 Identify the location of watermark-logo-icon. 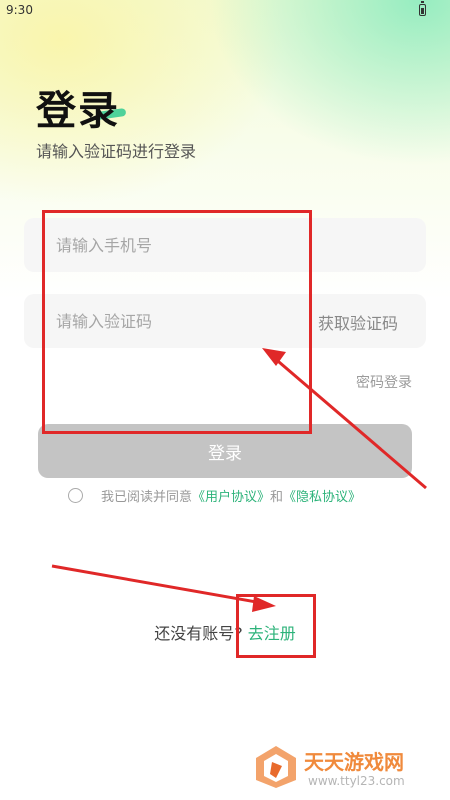
(276, 767).